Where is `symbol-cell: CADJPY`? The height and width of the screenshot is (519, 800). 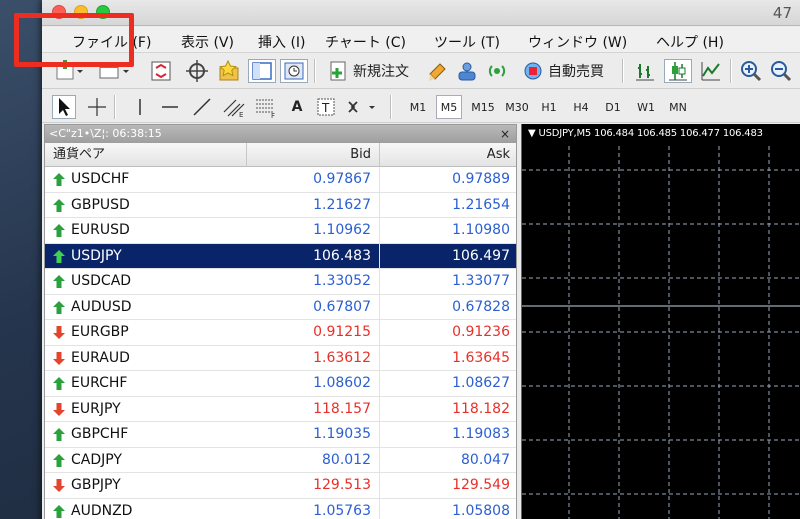 symbol-cell: CADJPY is located at coordinates (96, 459).